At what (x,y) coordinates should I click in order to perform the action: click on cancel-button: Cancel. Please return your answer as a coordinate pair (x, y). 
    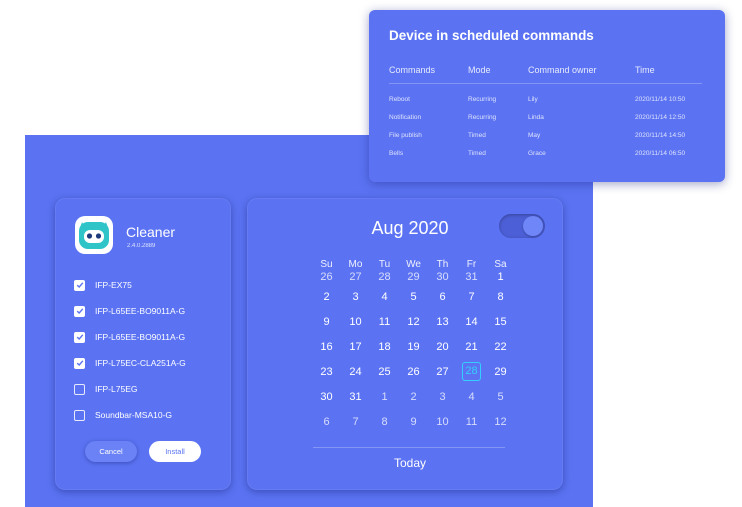
    Looking at the image, I should click on (111, 451).